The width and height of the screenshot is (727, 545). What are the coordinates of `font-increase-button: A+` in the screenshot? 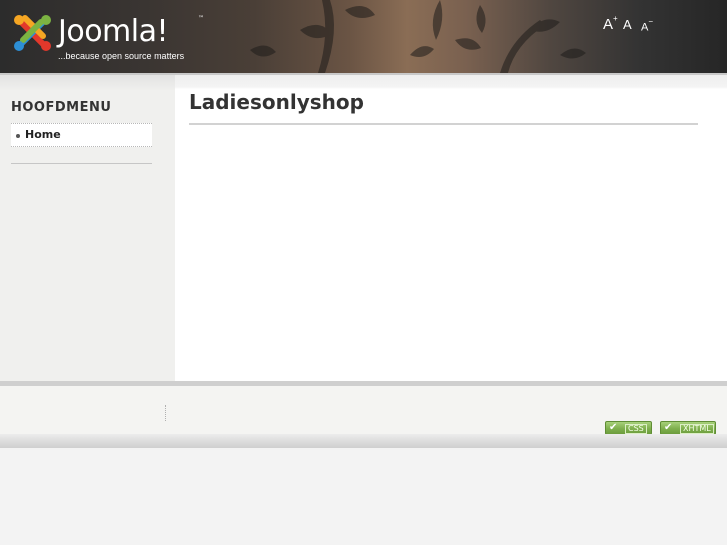 It's located at (610, 23).